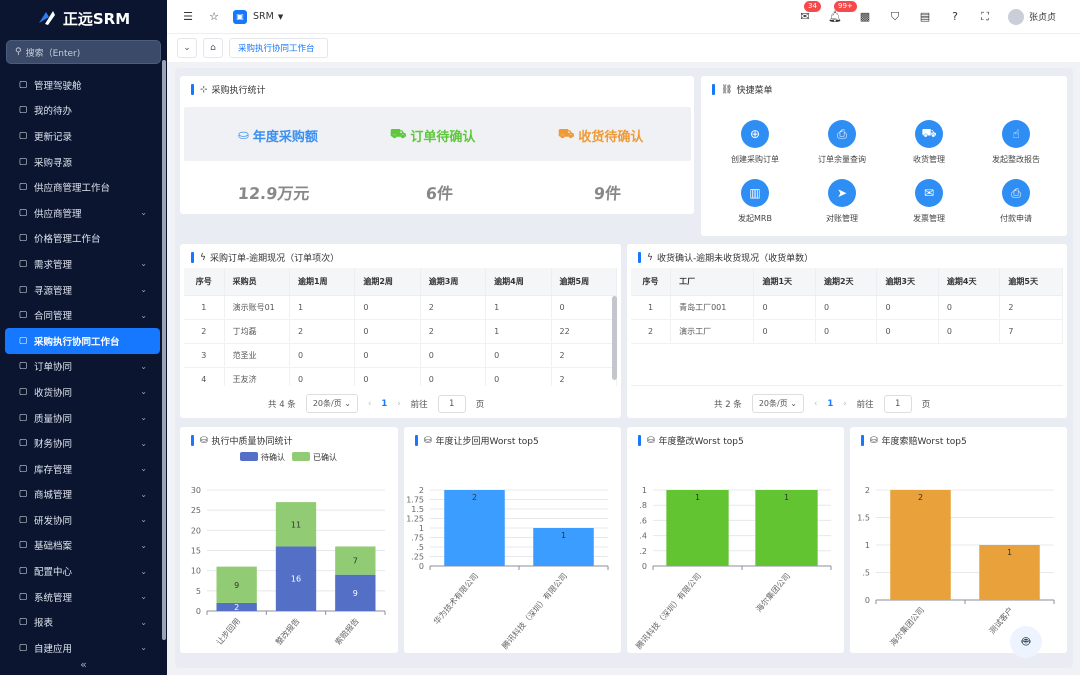  Describe the element at coordinates (257, 282) in the screenshot. I see `column-header: 采购员` at that location.